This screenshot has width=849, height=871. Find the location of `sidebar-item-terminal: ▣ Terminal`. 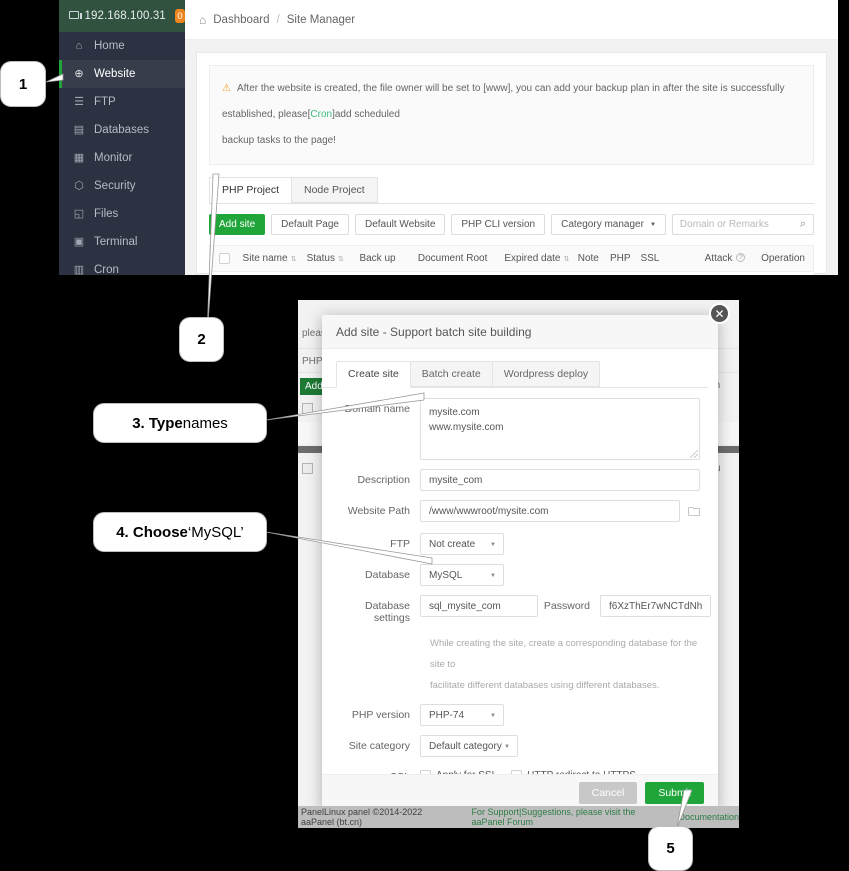

sidebar-item-terminal: ▣ Terminal is located at coordinates (122, 242).